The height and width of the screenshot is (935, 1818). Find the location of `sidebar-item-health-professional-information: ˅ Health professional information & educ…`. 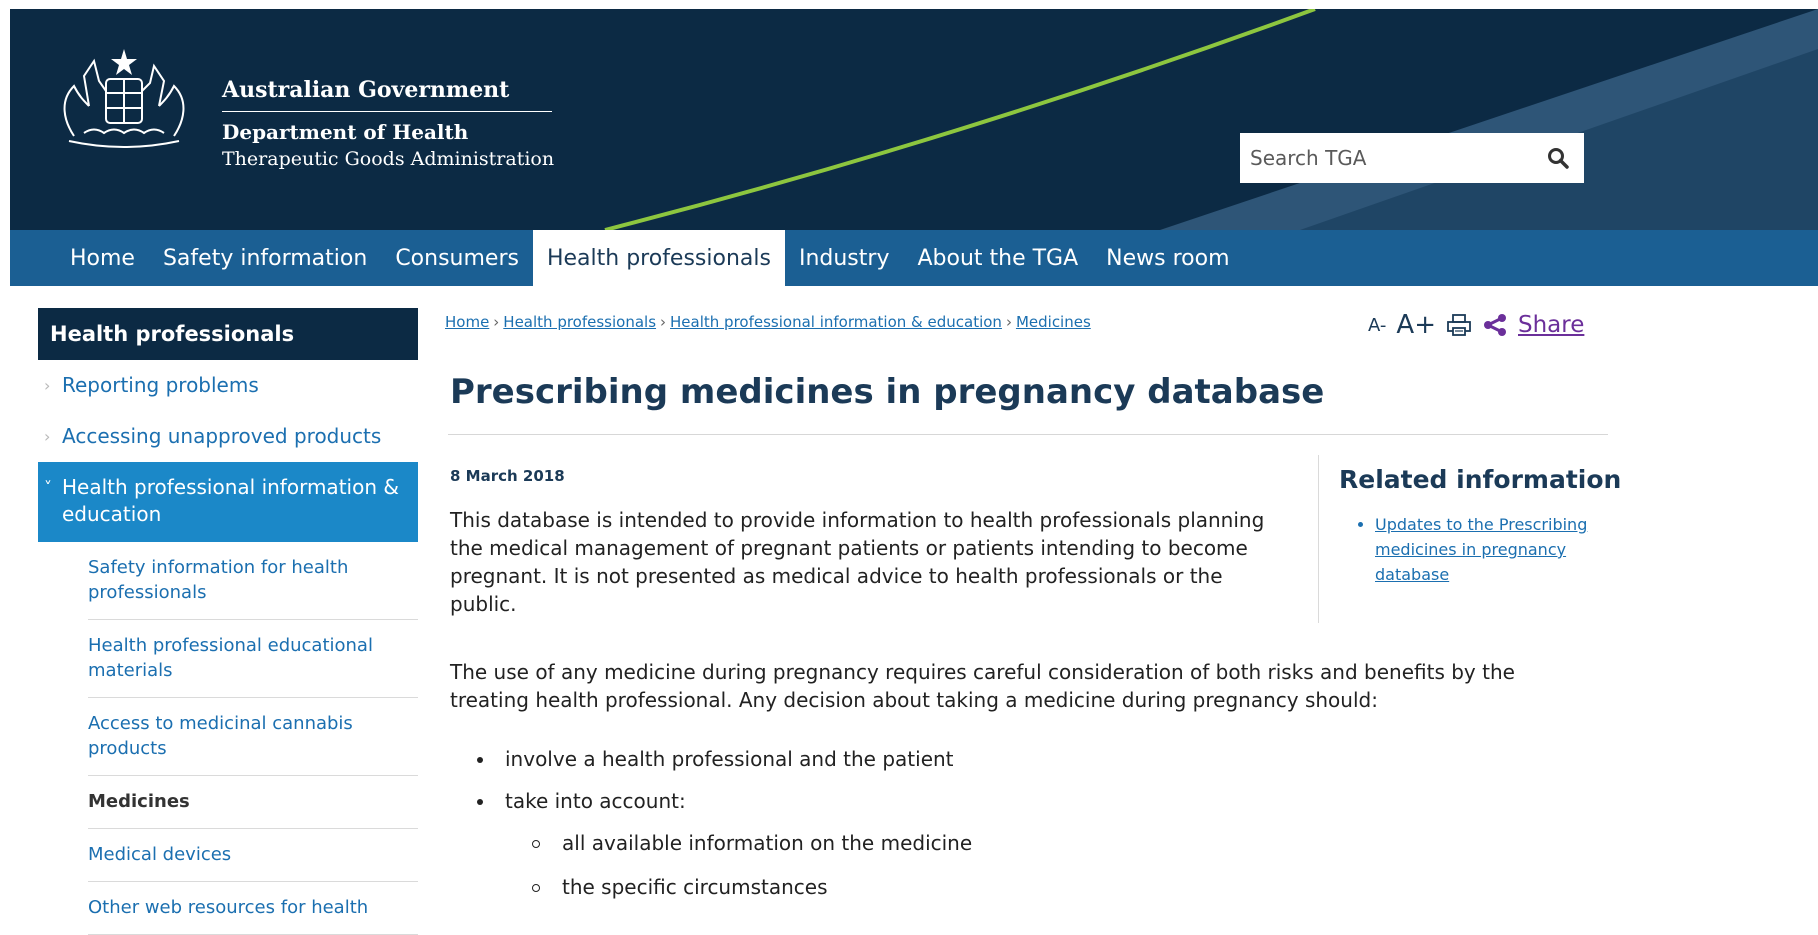

sidebar-item-health-professional-information: ˅ Health professional information & educ… is located at coordinates (228, 502).